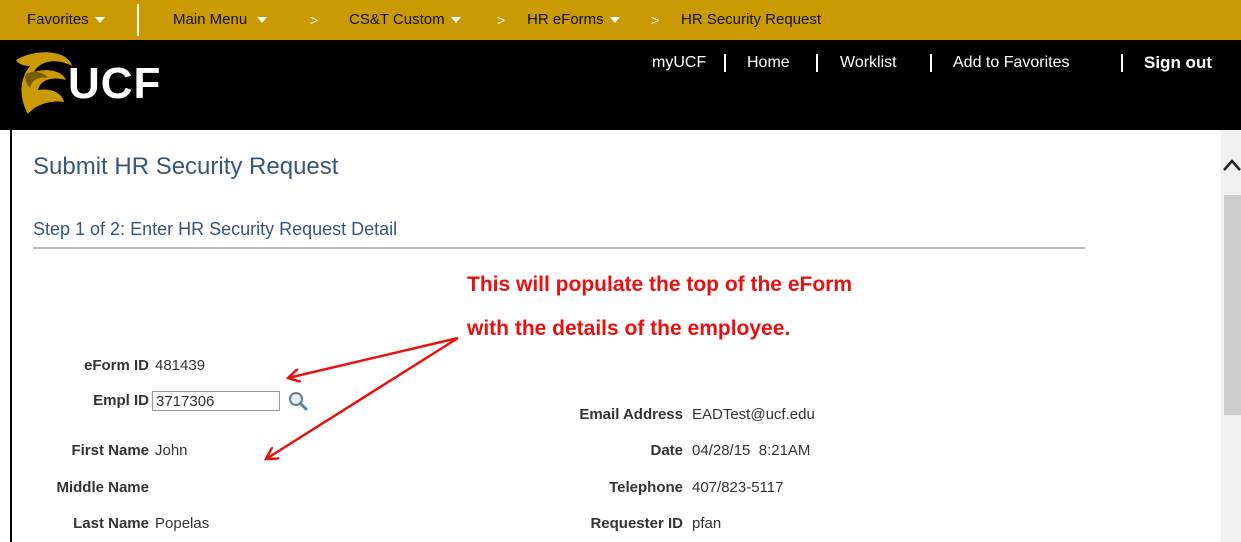  I want to click on arrow-to-eform-id, so click(373, 357).